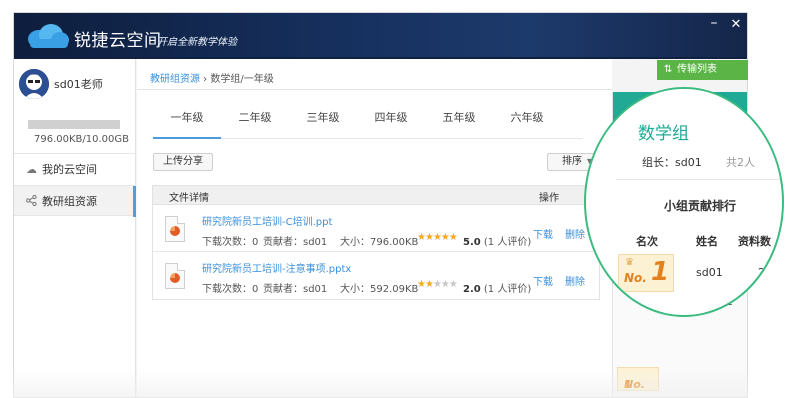 Image resolution: width=801 pixels, height=398 pixels. What do you see at coordinates (638, 379) in the screenshot?
I see `rank-badge-mini: No. 1` at bounding box center [638, 379].